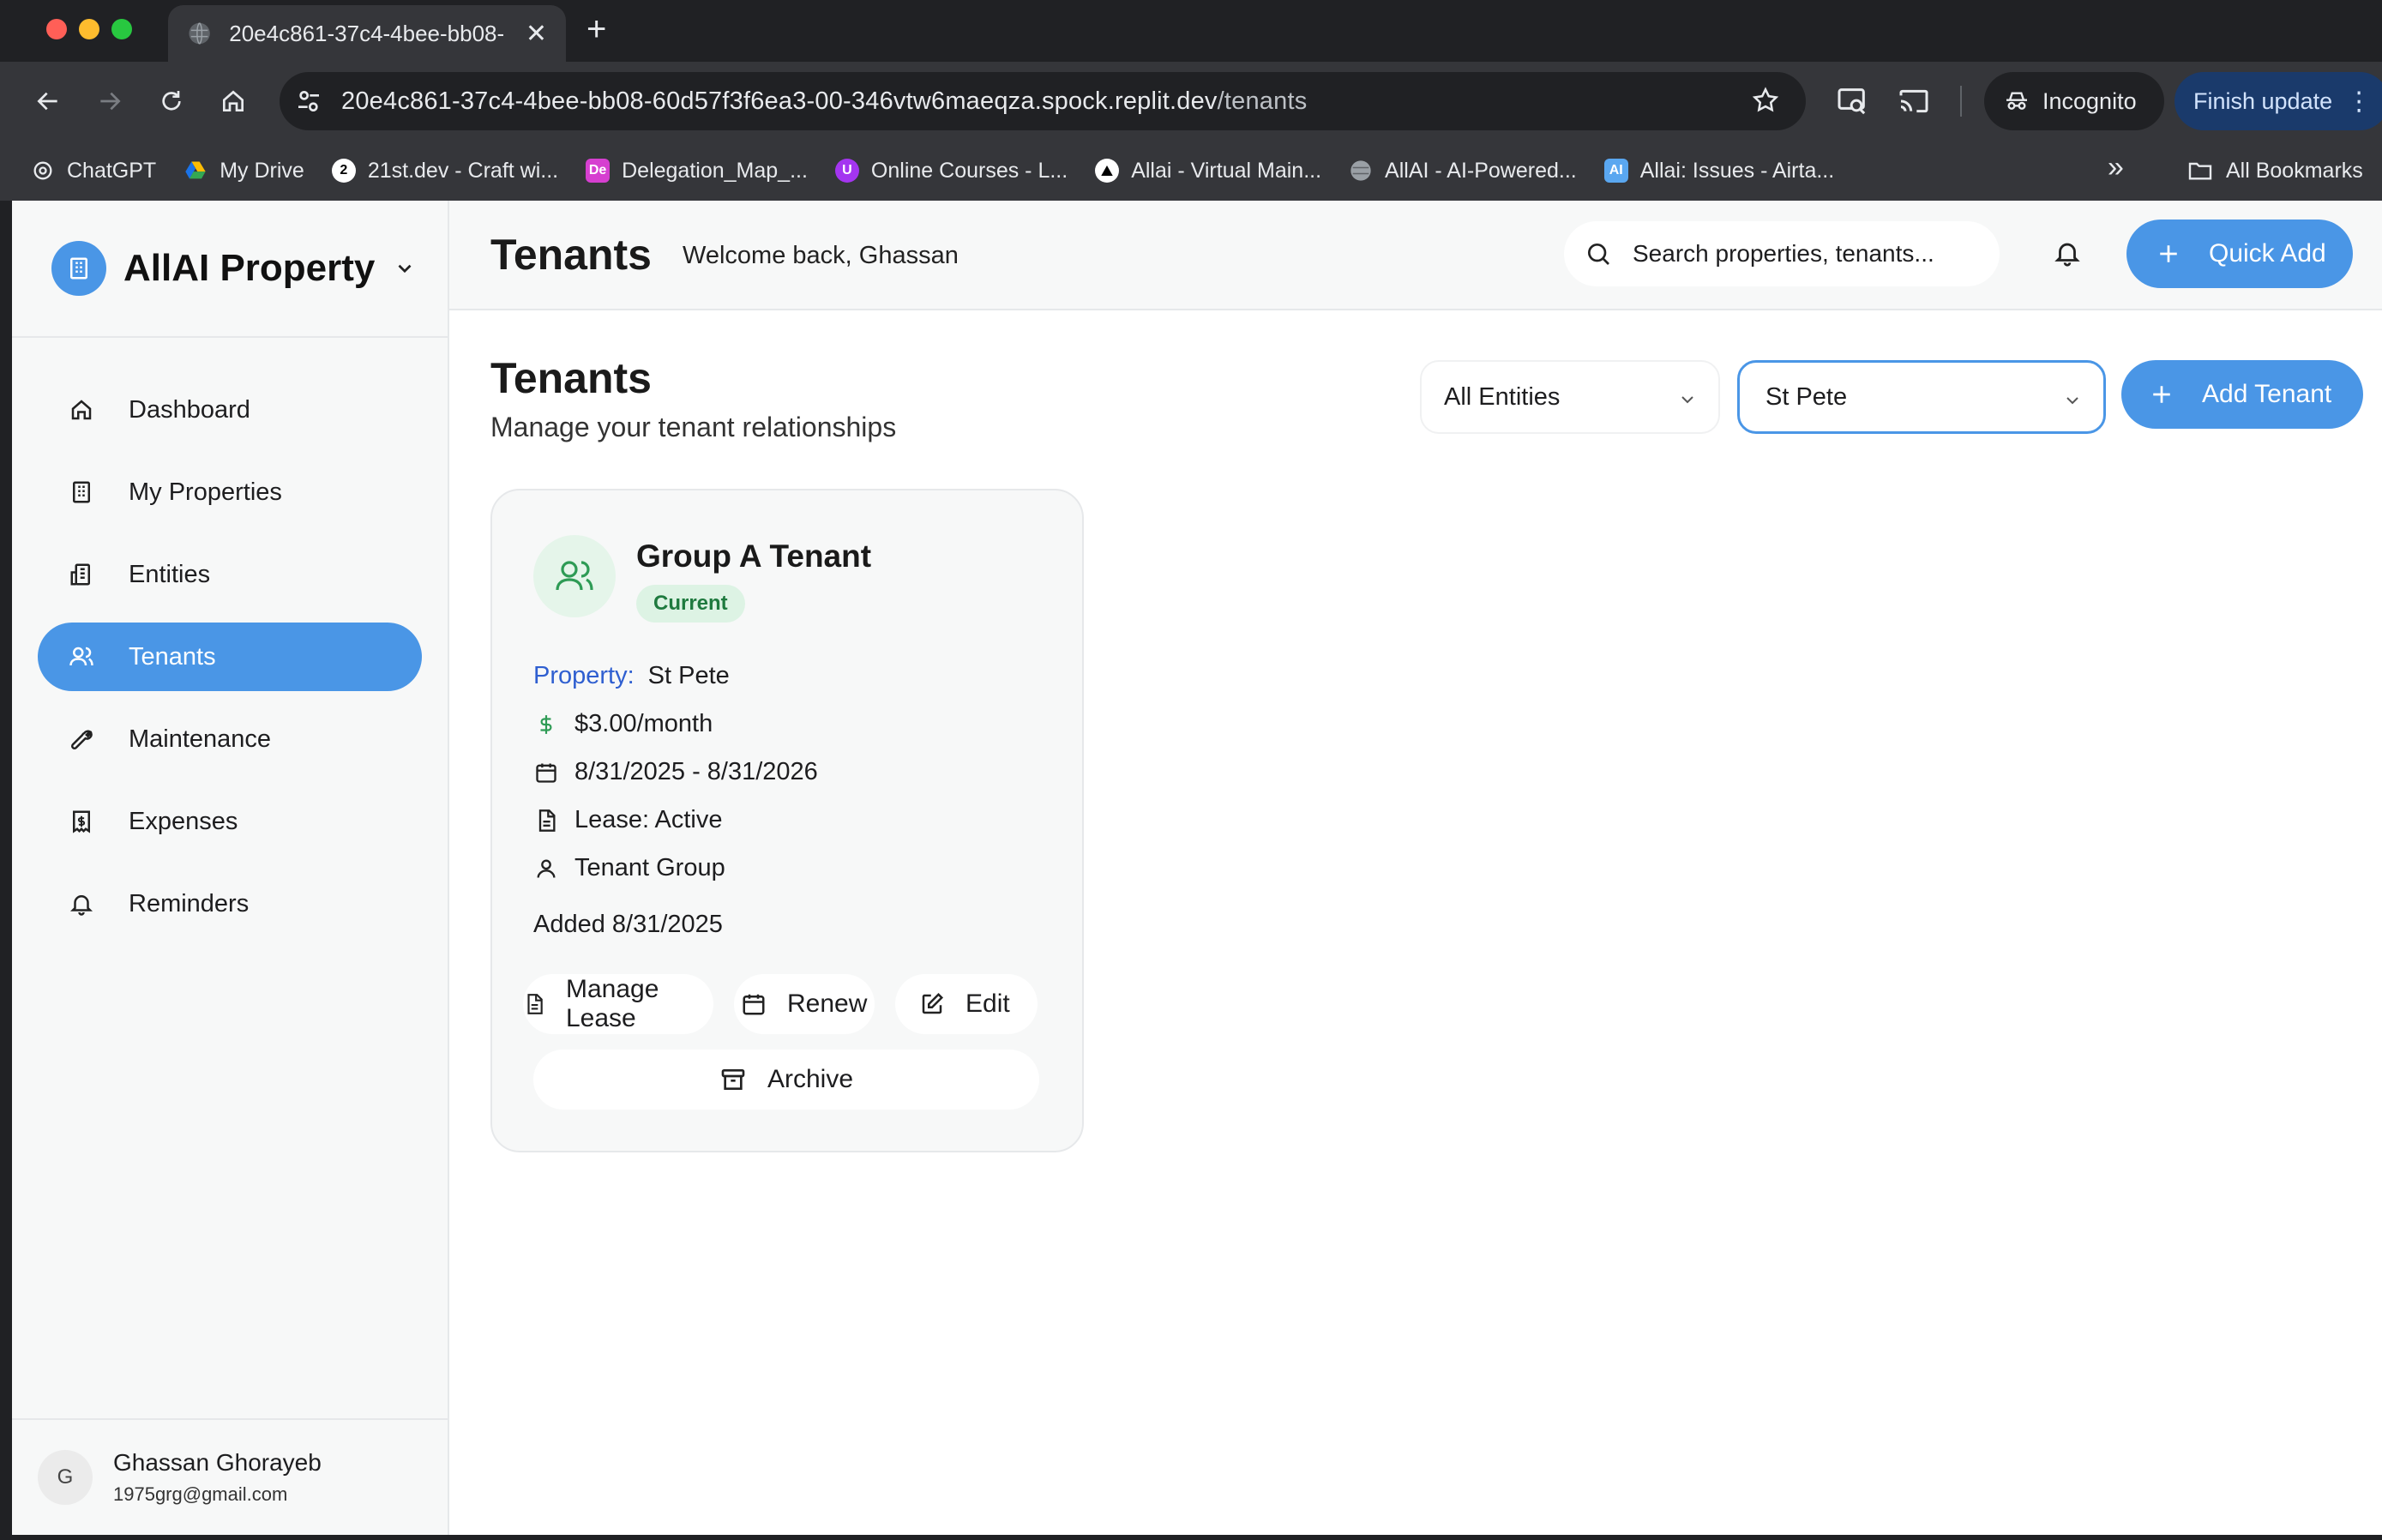  What do you see at coordinates (244, 171) in the screenshot?
I see `bookmark-item: My Drive` at bounding box center [244, 171].